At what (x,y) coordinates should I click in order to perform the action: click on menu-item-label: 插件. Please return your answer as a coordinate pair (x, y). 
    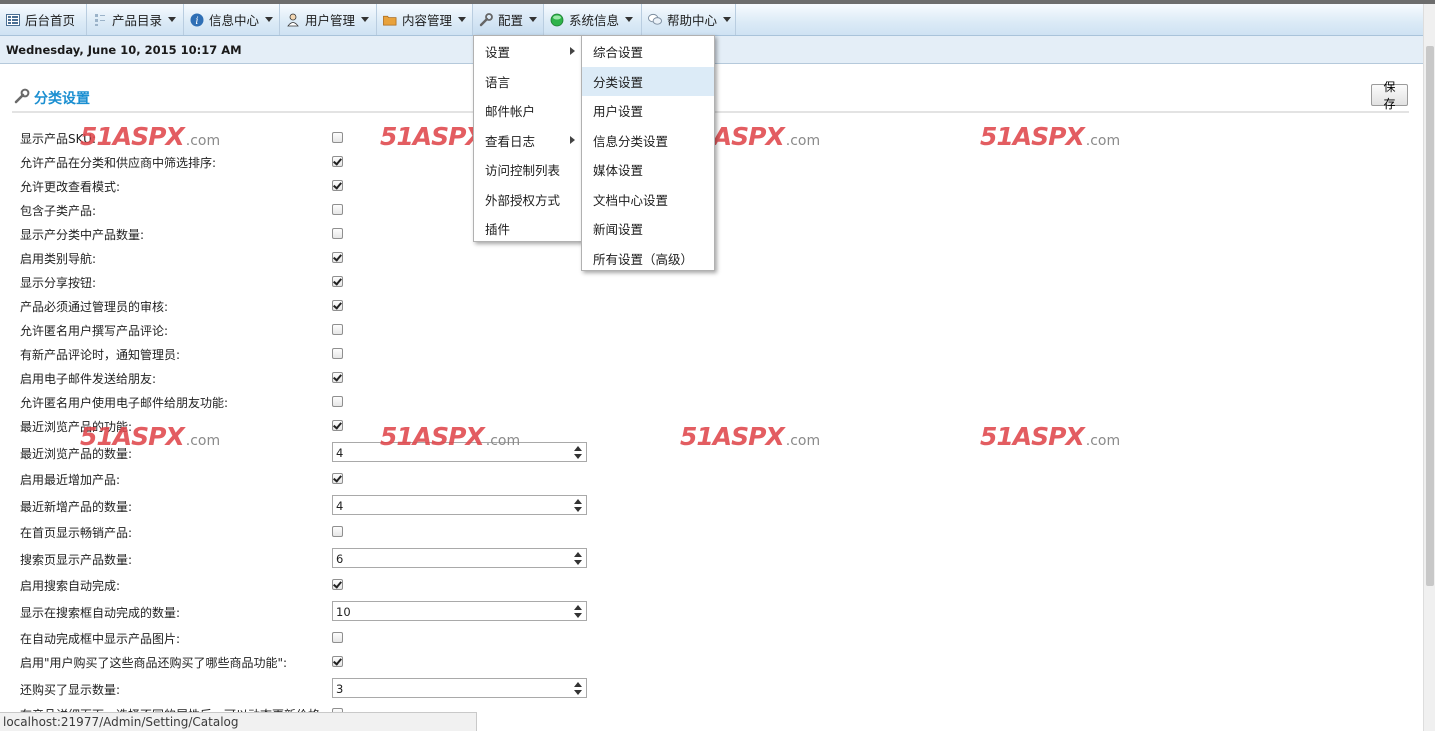
    Looking at the image, I should click on (498, 229).